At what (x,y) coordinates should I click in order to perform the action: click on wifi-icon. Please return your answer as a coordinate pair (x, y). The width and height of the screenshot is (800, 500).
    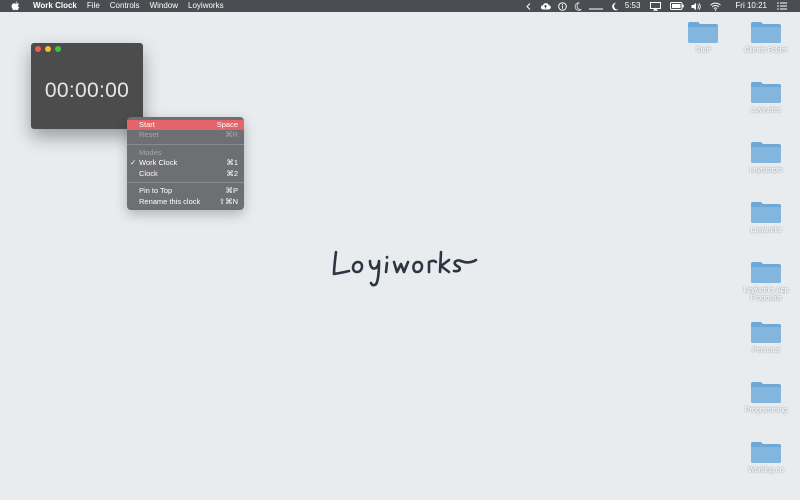
    Looking at the image, I should click on (716, 6).